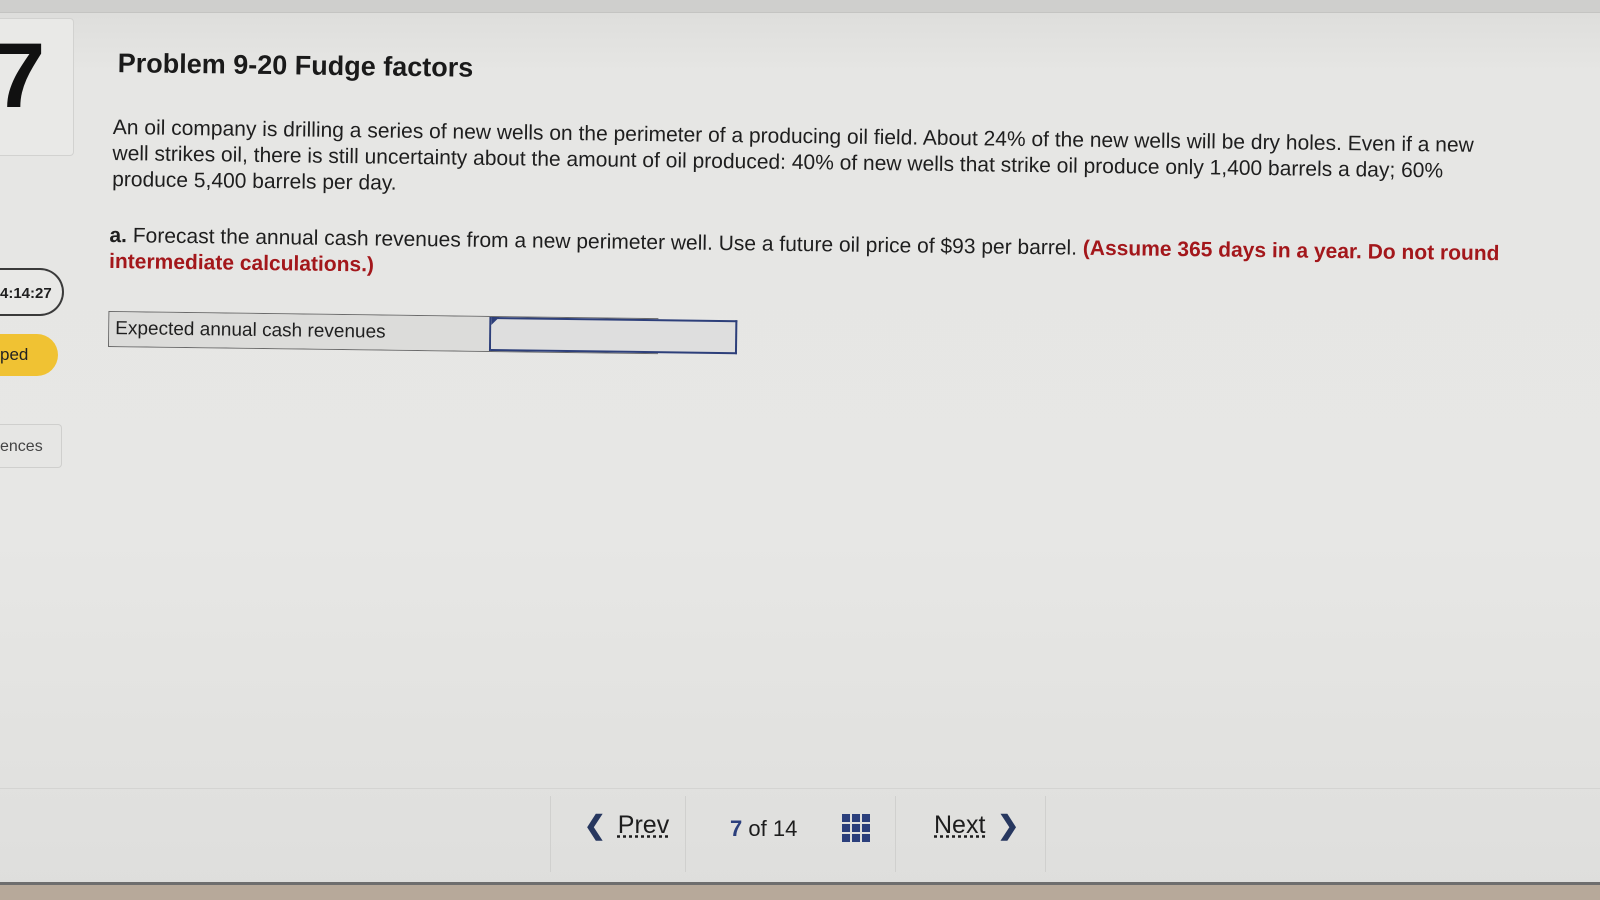 Image resolution: width=1600 pixels, height=900 pixels. I want to click on top-toolbar-strip, so click(800, 6).